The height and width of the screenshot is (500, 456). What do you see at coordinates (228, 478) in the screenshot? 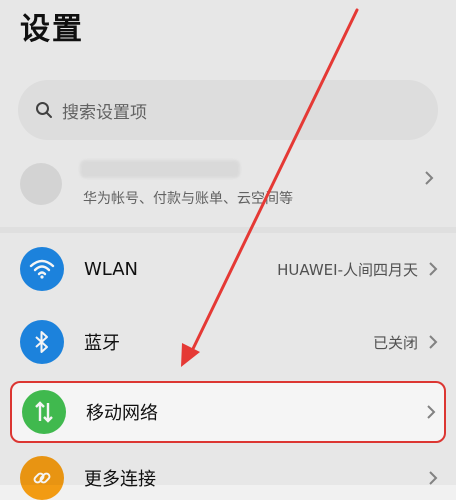
I see `settings-item-more-connections: 更多连接` at bounding box center [228, 478].